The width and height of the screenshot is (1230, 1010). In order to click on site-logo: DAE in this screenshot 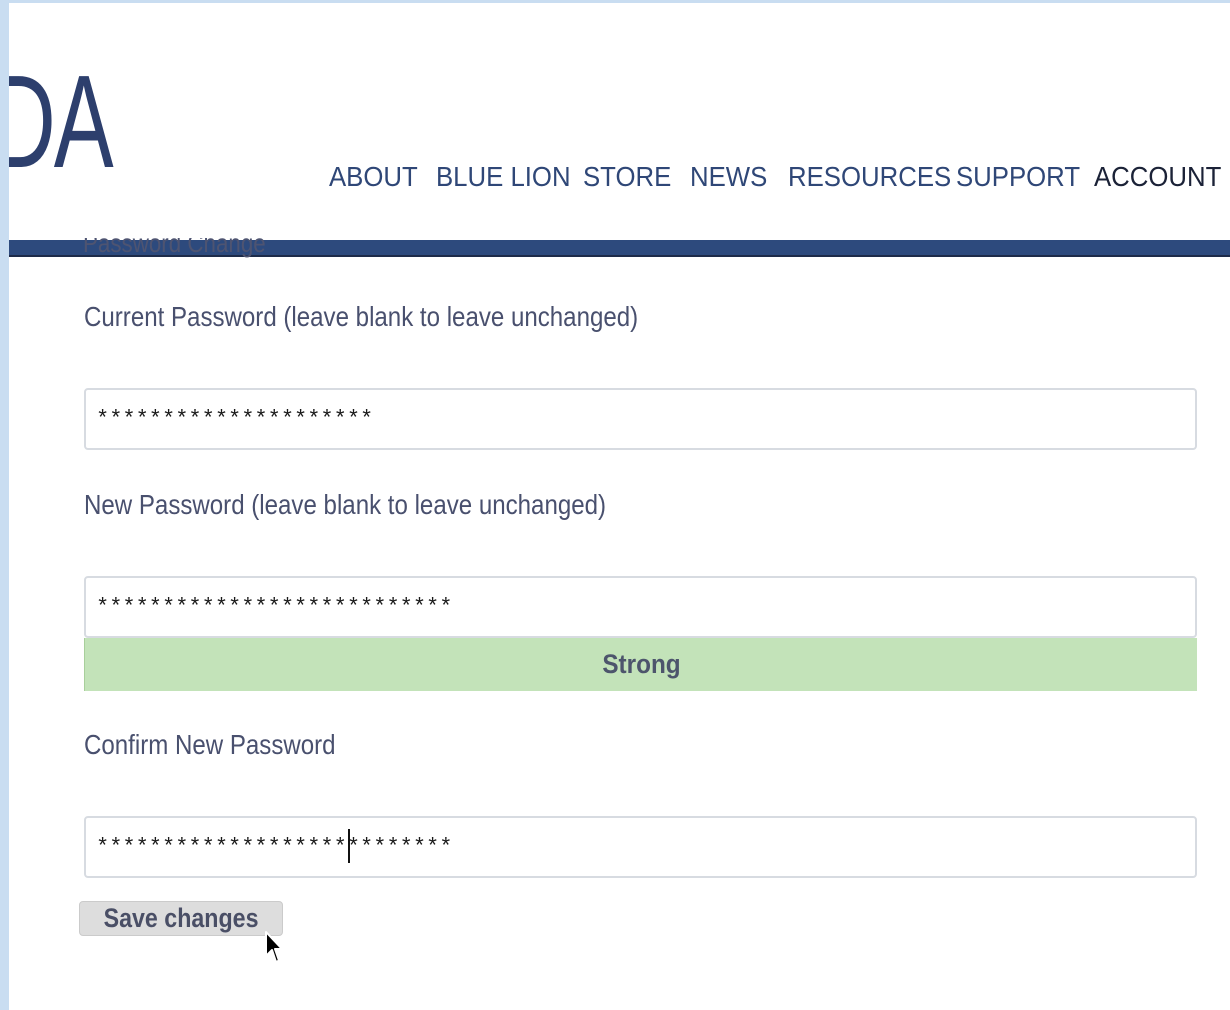, I will do `click(63, 127)`.